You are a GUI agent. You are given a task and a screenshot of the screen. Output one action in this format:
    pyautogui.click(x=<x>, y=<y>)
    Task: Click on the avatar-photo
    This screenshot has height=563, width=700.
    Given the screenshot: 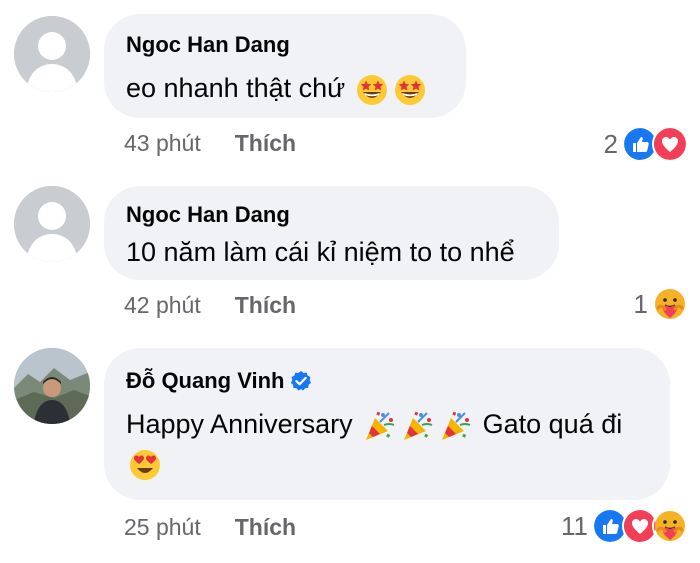 What is the action you would take?
    pyautogui.click(x=52, y=386)
    